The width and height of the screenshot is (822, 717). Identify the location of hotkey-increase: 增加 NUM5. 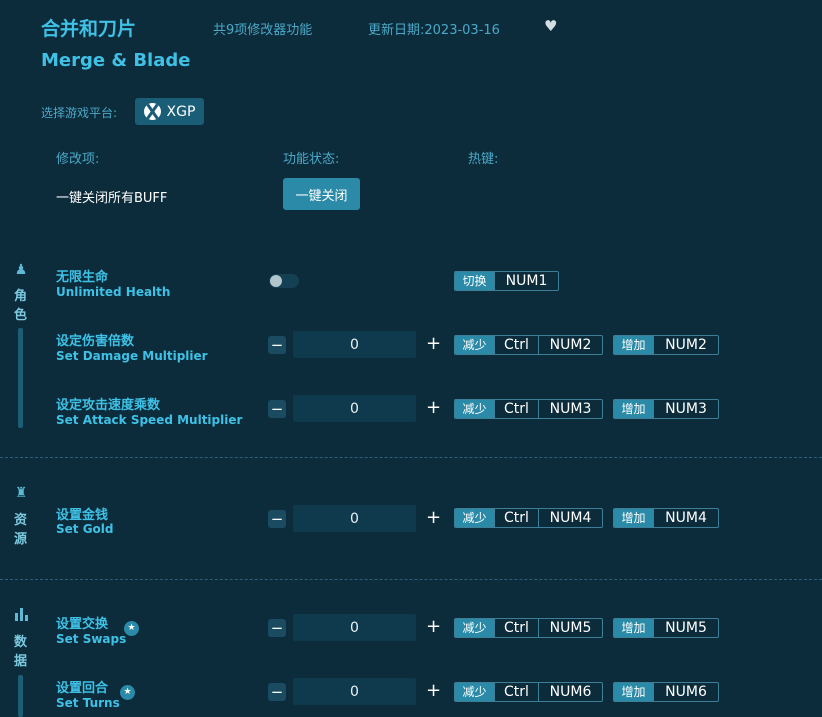
(666, 628).